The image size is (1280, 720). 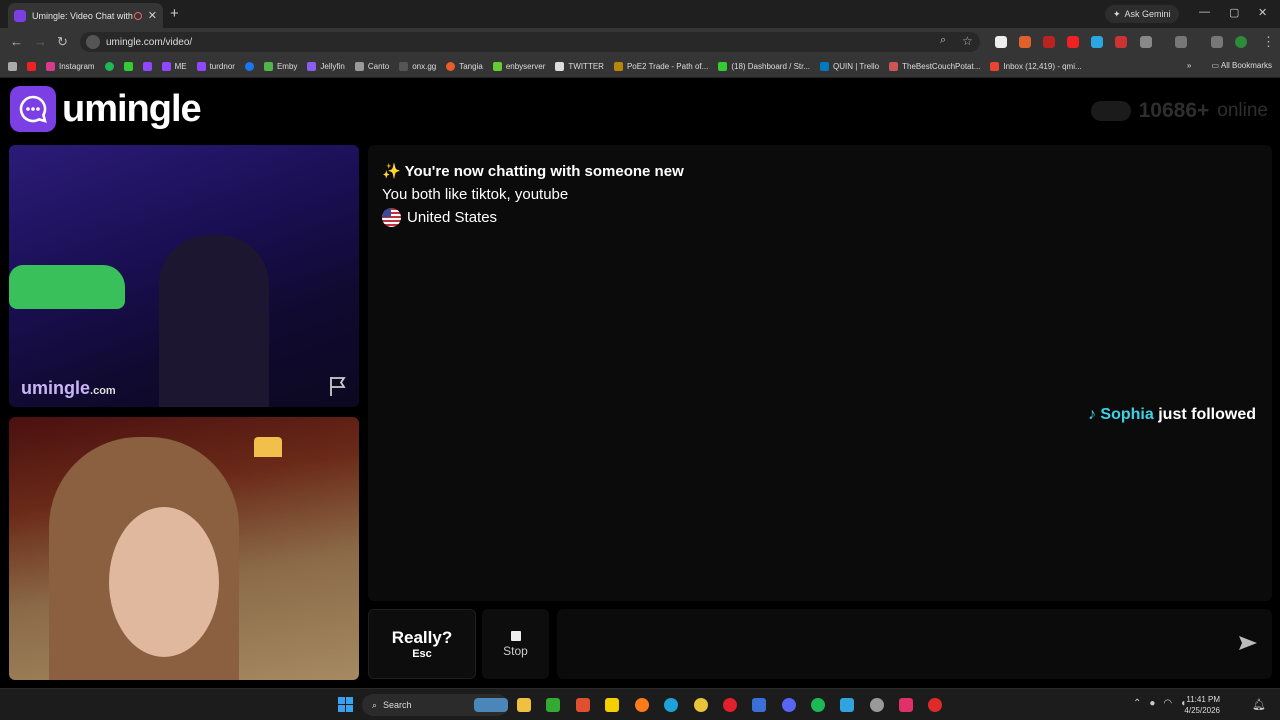 I want to click on skip-confirm-button: Really? Esc, so click(x=422, y=644).